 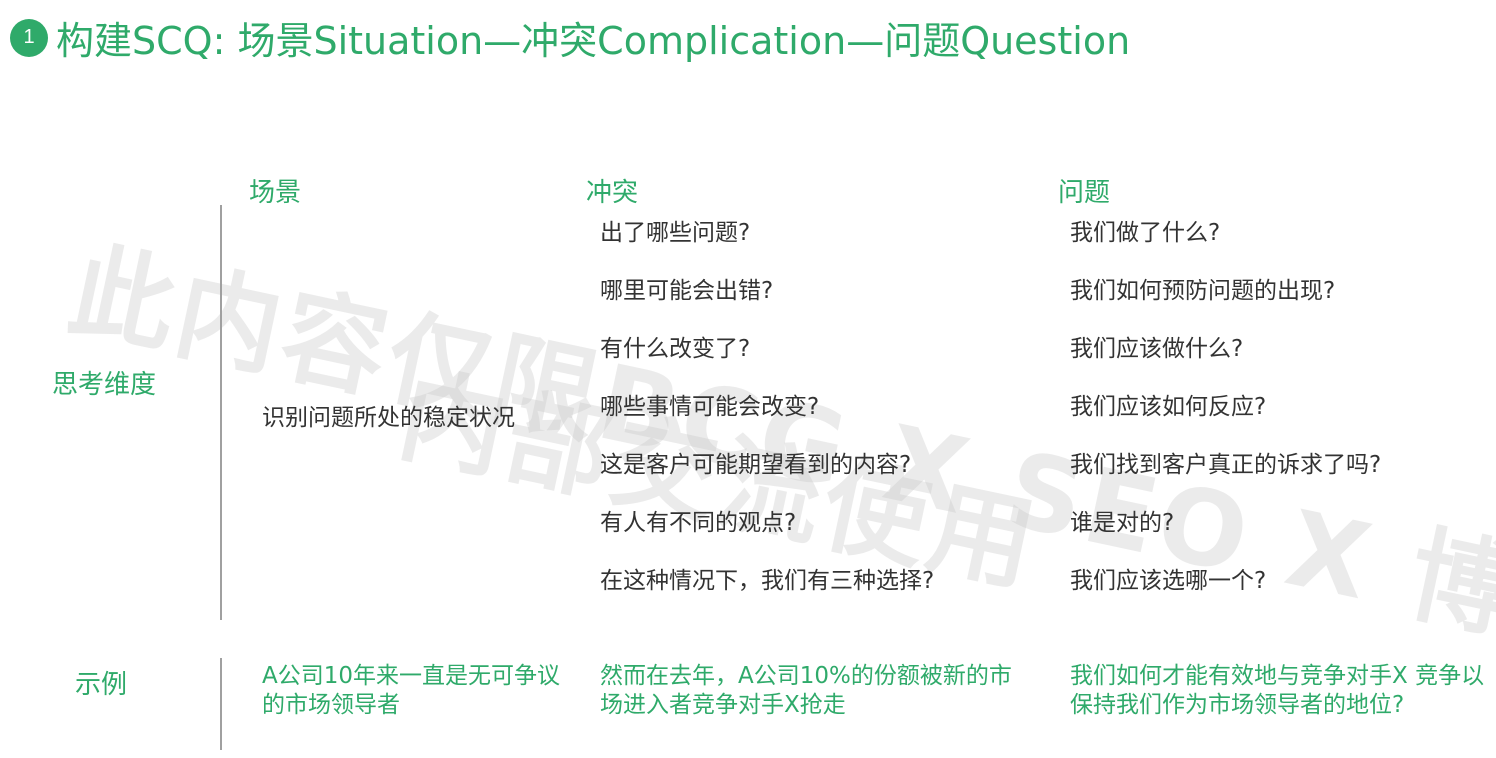 I want to click on list-item: 我们应该做什么?, so click(x=1157, y=349).